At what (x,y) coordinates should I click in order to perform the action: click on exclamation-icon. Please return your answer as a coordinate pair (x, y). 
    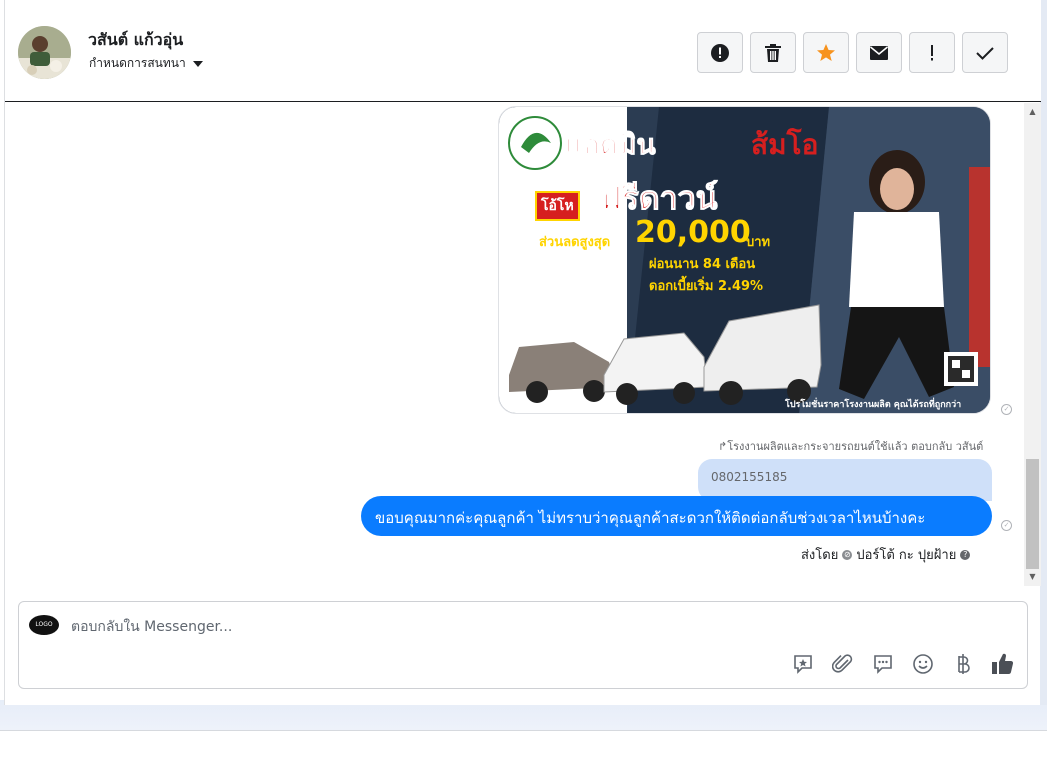
    Looking at the image, I should click on (932, 52).